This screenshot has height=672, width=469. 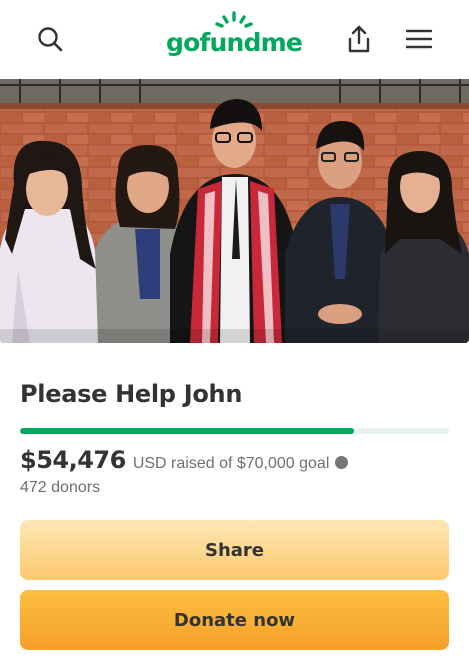 I want to click on progress-bar-fill, so click(x=187, y=431).